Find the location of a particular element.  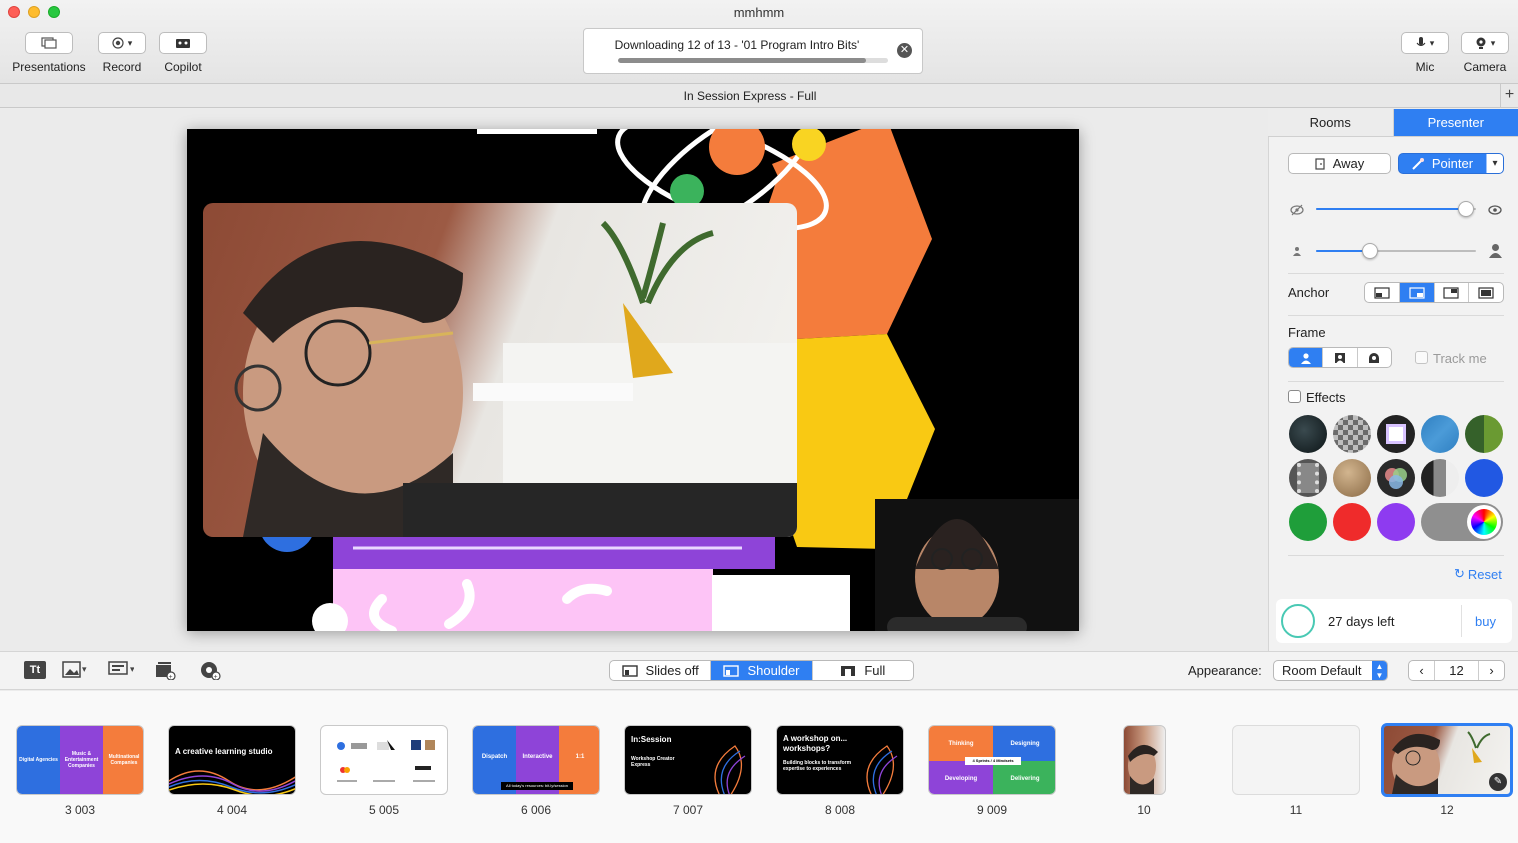

opacity-slider is located at coordinates (1396, 209).